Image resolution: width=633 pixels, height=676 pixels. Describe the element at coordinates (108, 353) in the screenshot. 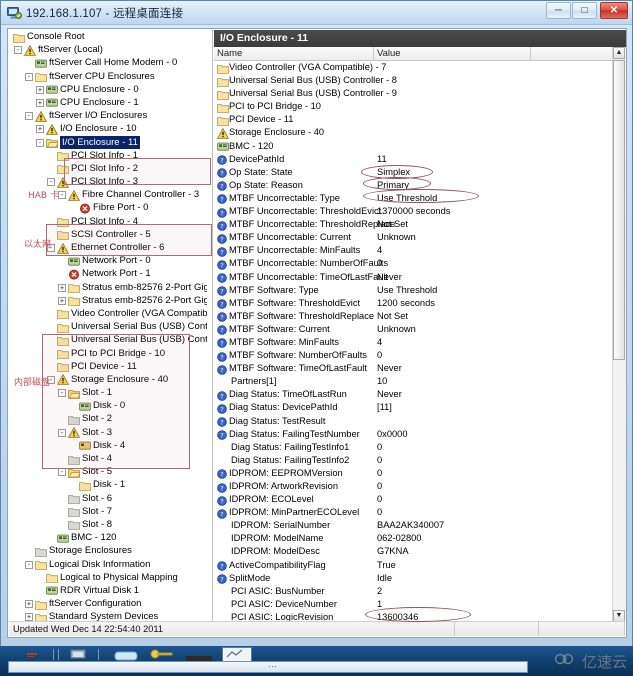

I see `tree-item: PCI to PCI Bridge - 10` at that location.